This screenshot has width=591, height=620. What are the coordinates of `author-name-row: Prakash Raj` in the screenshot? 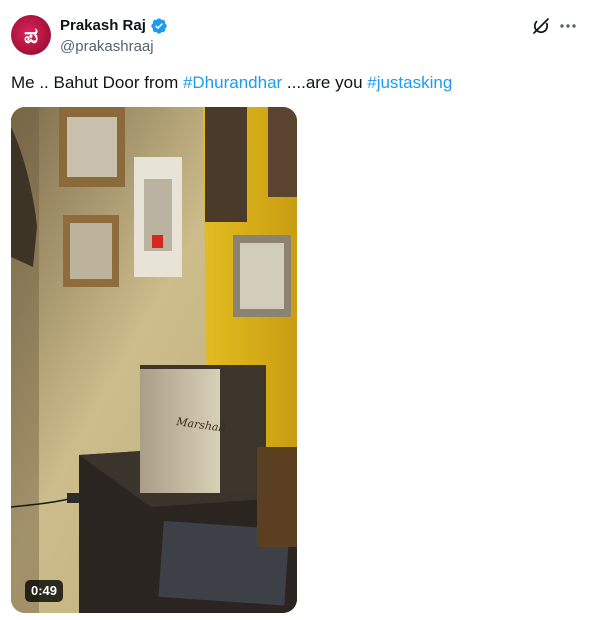 It's located at (114, 26).